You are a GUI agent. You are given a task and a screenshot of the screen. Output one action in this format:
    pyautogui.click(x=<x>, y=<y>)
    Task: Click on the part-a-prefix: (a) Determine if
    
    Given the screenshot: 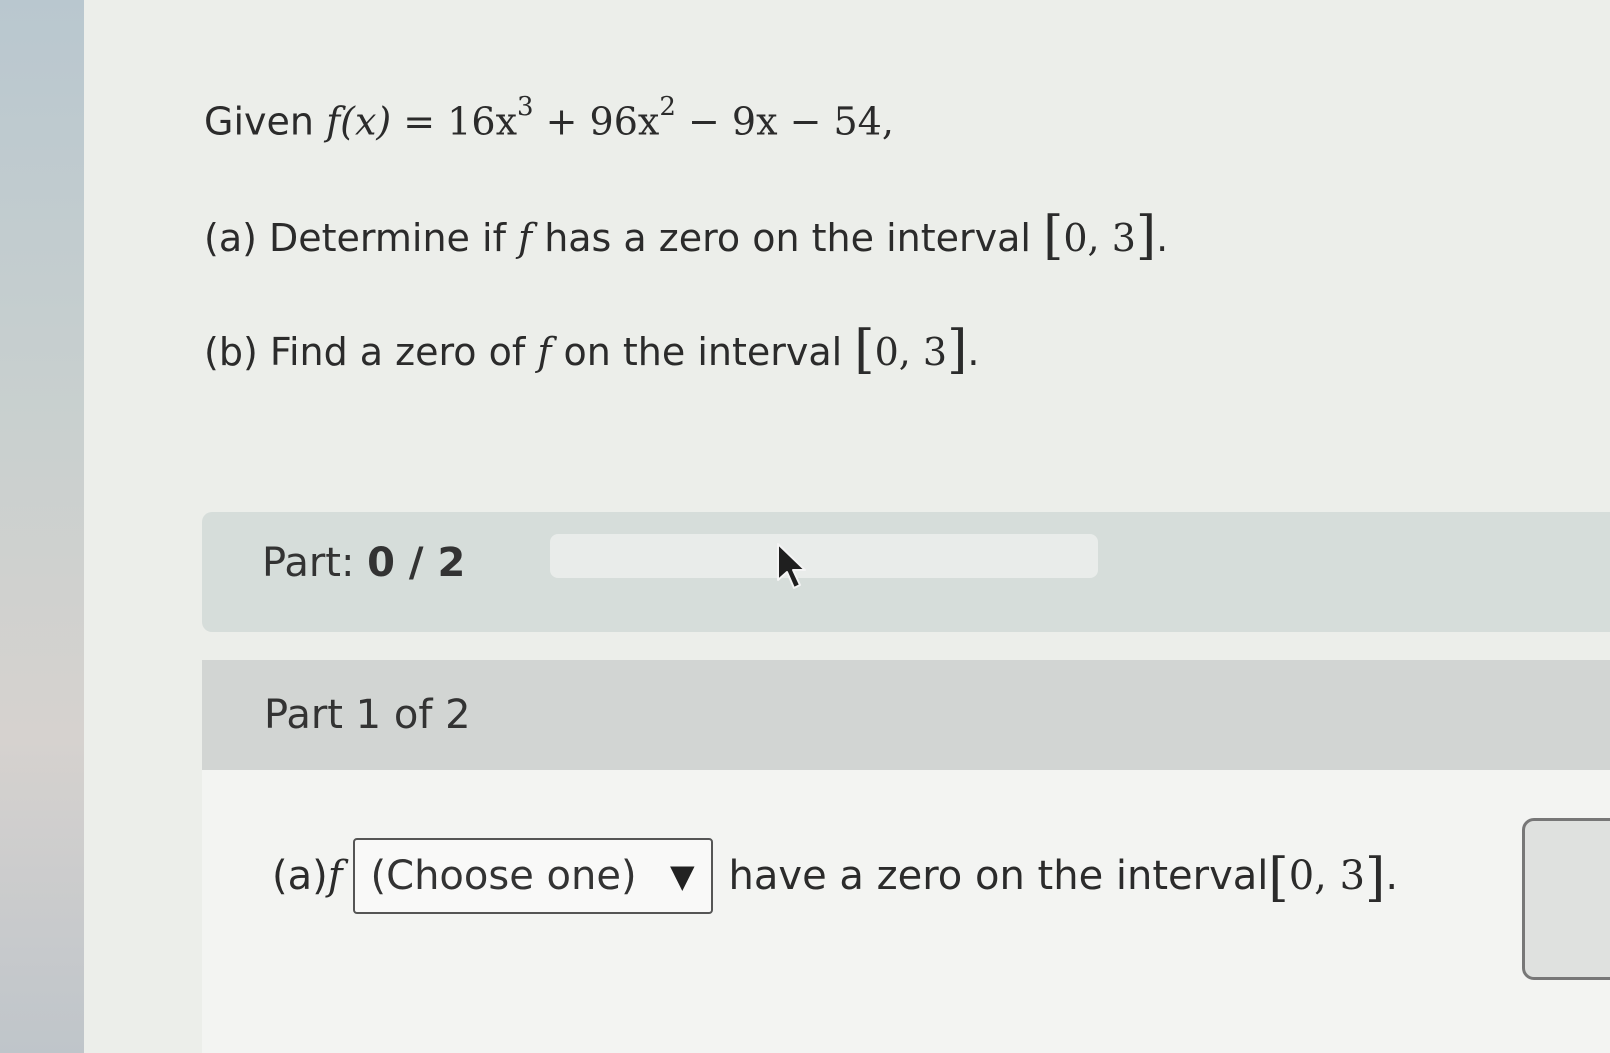 What is the action you would take?
    pyautogui.click(x=361, y=238)
    